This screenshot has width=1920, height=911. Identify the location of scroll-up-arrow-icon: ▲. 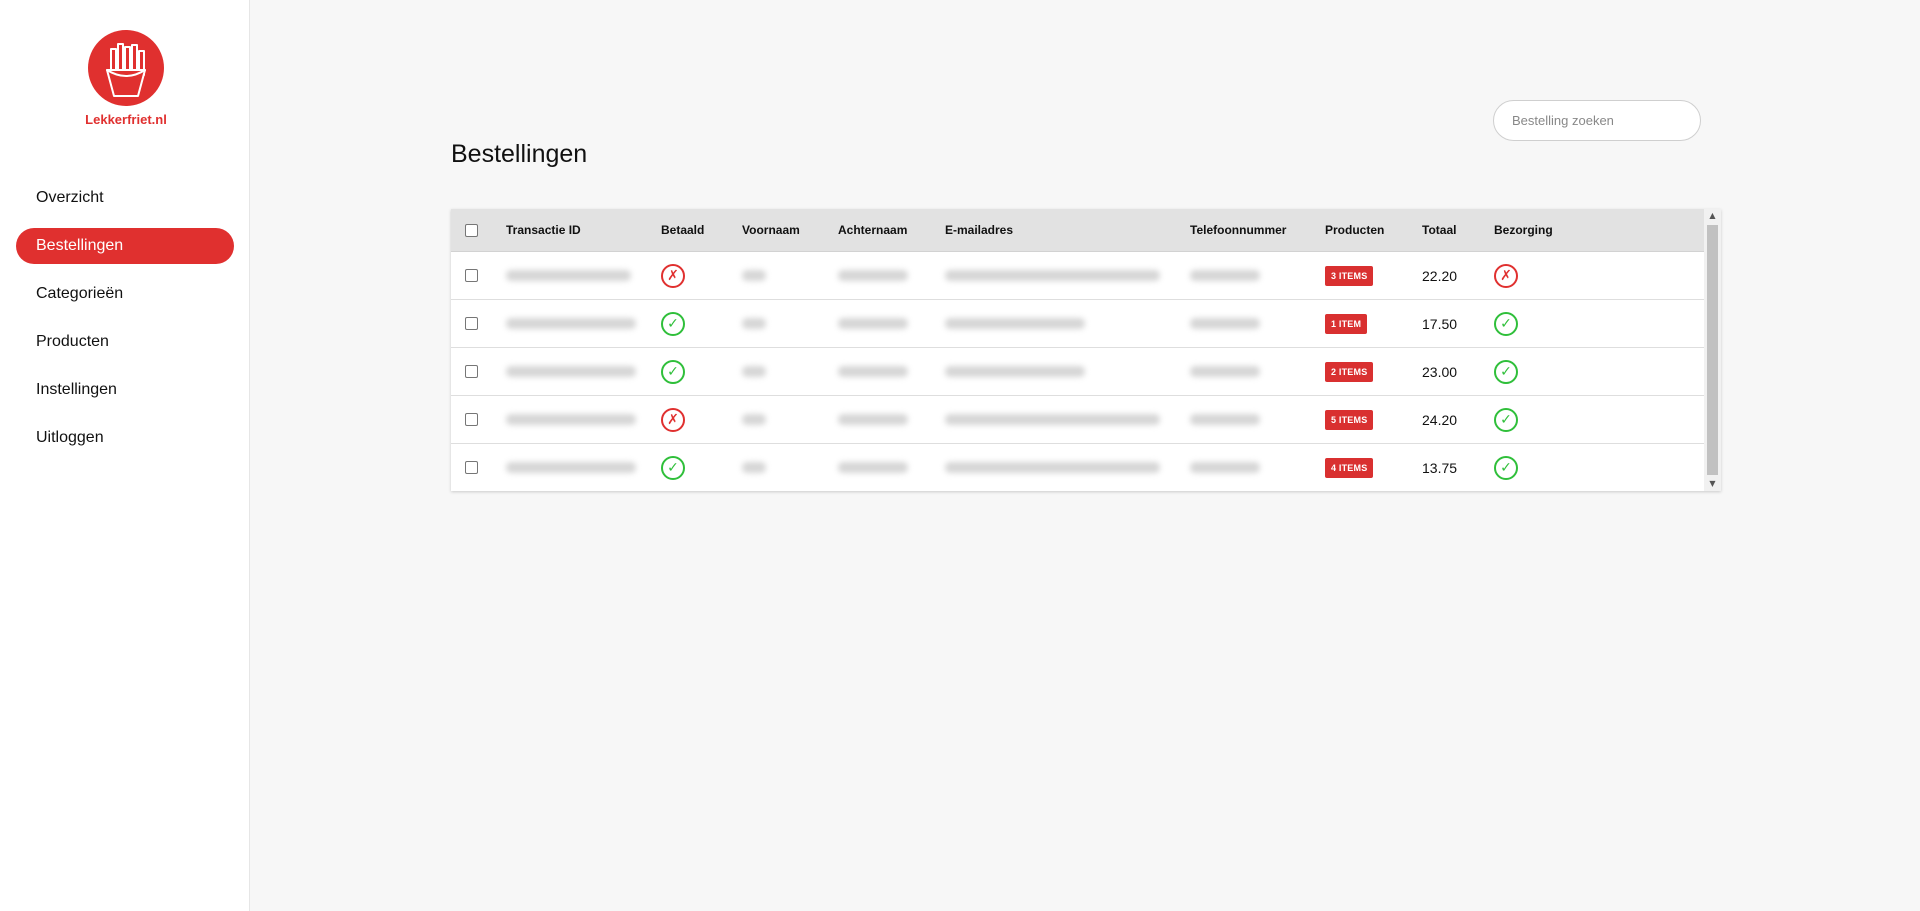
(1712, 216).